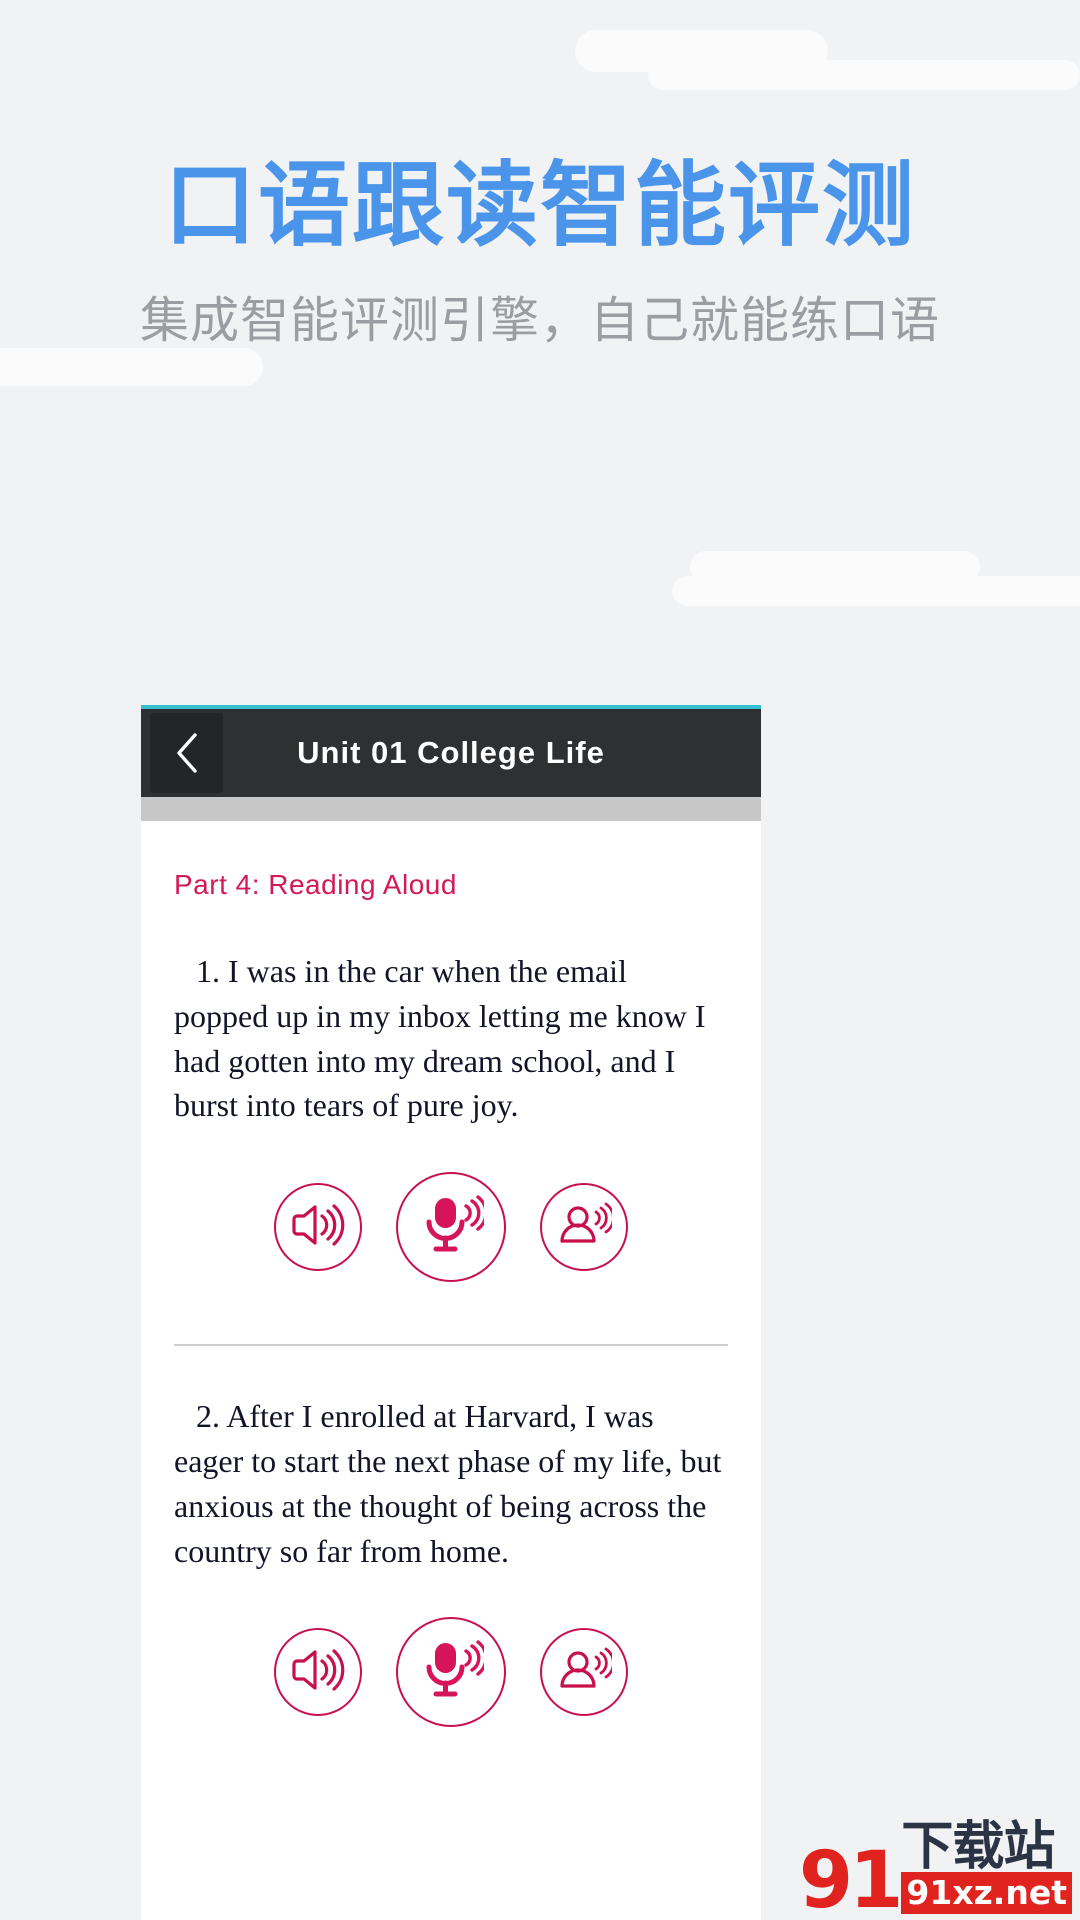 The image size is (1080, 1920). I want to click on watermark-text-group: 下载站 91xz.net, so click(986, 1865).